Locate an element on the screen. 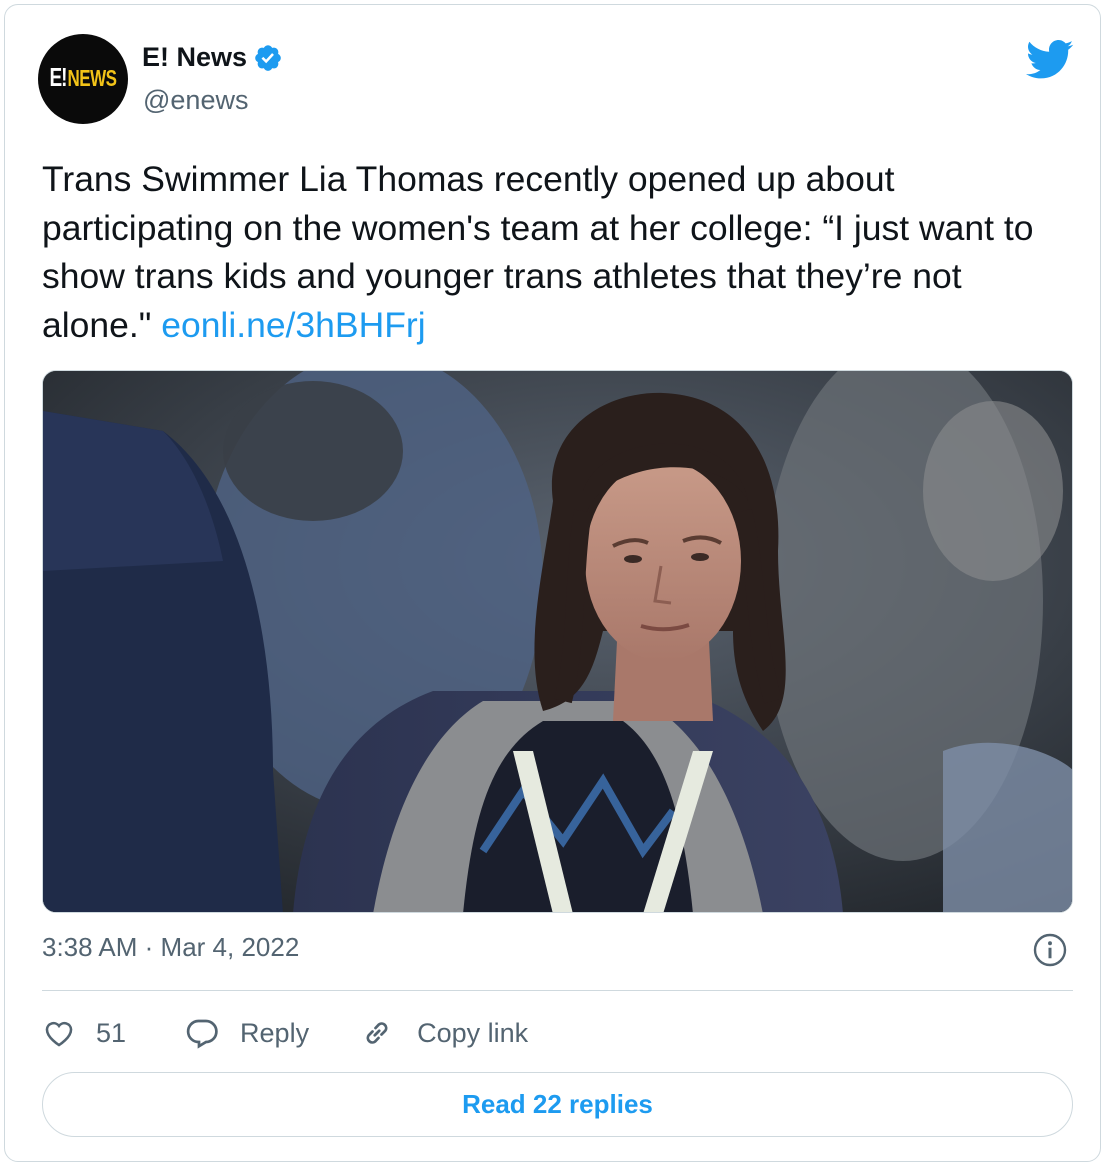  timestamp-date: Mar 4, 2022 is located at coordinates (230, 947).